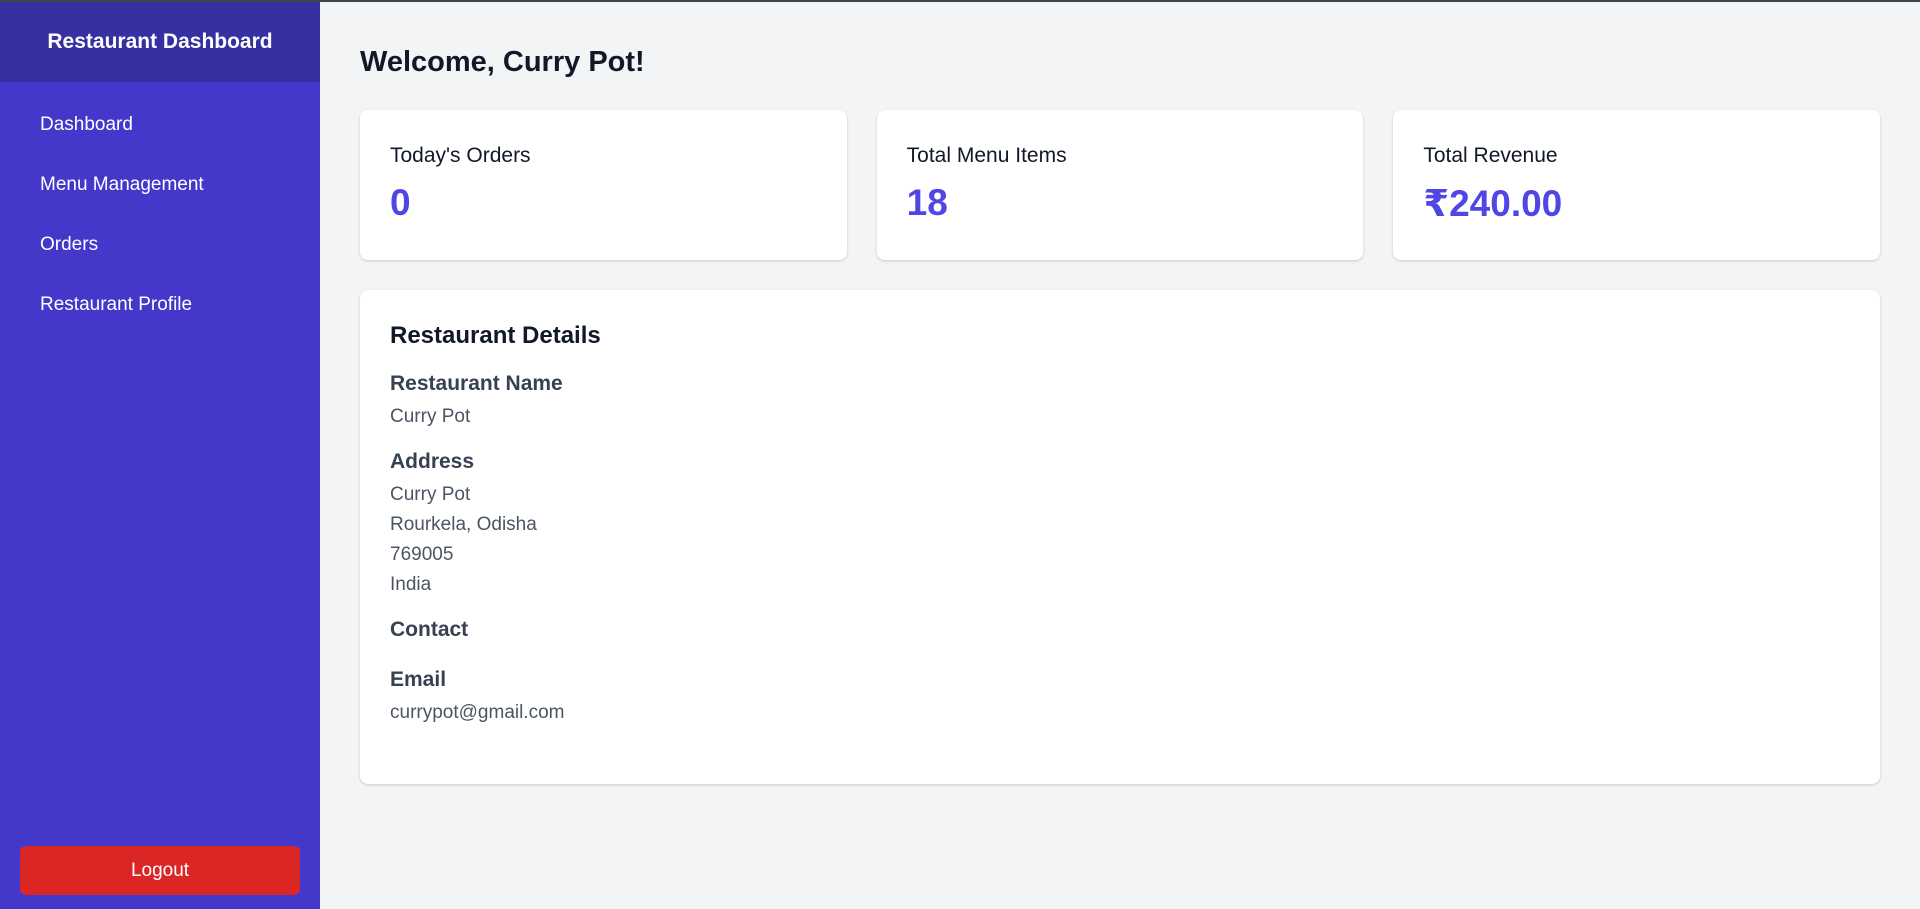  Describe the element at coordinates (430, 494) in the screenshot. I see `address-line: Curry Pot` at that location.